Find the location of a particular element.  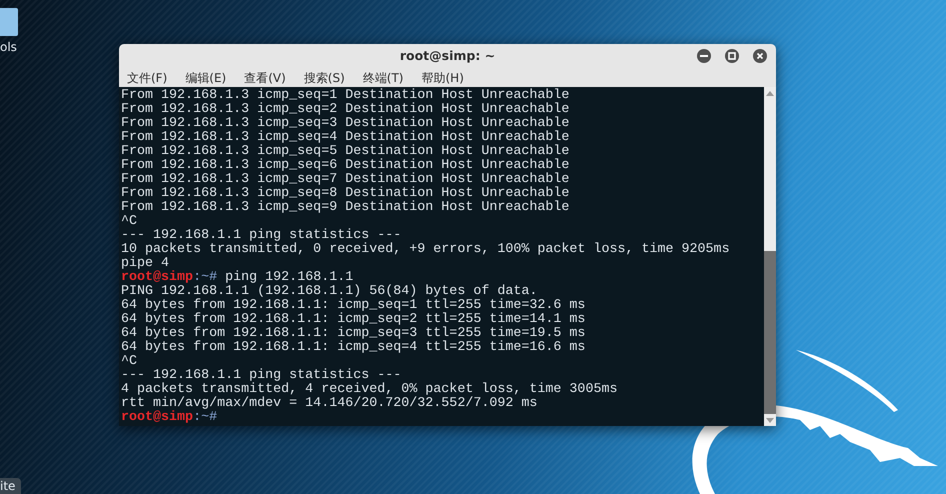

menu-item: 搜索(S) is located at coordinates (324, 78).